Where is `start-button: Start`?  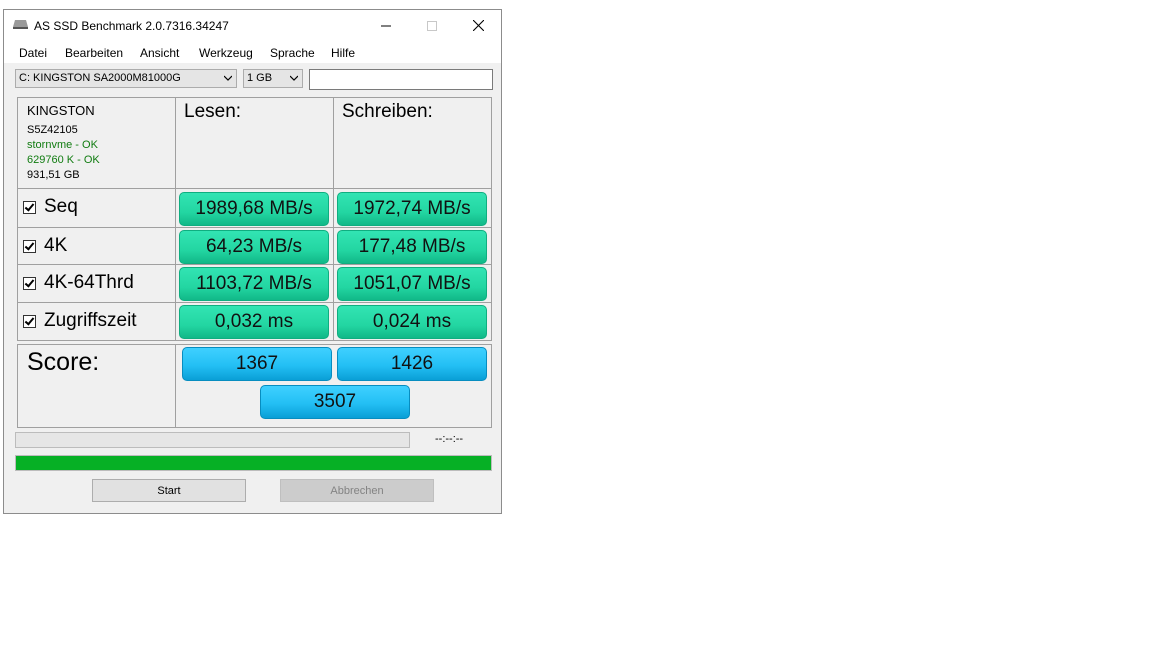 start-button: Start is located at coordinates (169, 490).